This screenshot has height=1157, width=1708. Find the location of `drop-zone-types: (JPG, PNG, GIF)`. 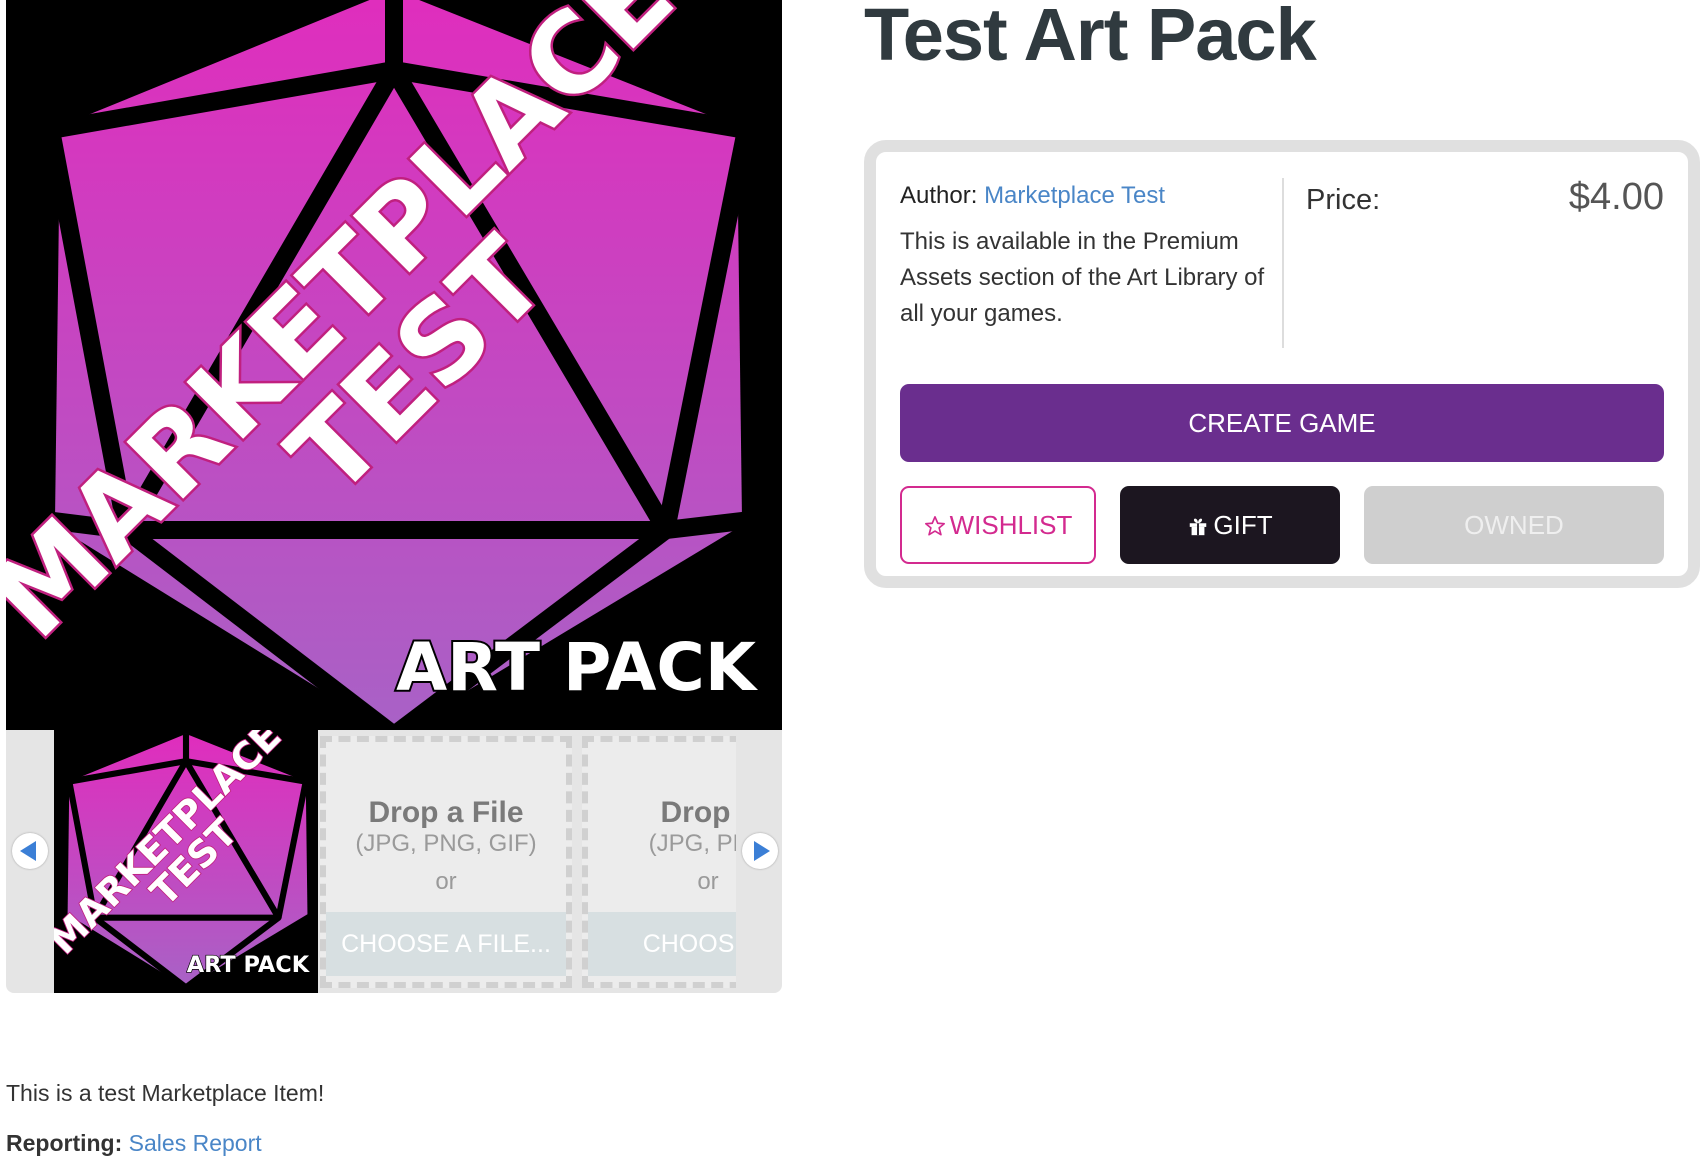

drop-zone-types: (JPG, PNG, GIF) is located at coordinates (446, 843).